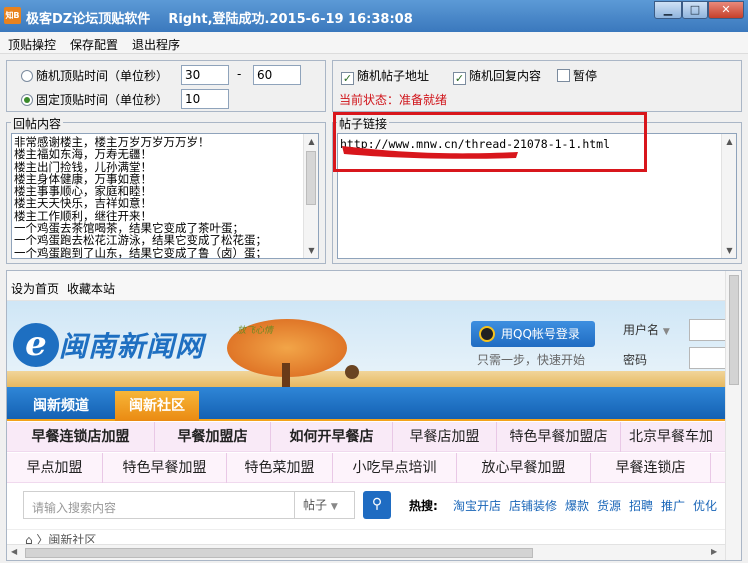 This screenshot has height=563, width=748. Describe the element at coordinates (255, 331) in the screenshot. I see `site-slogan: 放飞心情` at that location.